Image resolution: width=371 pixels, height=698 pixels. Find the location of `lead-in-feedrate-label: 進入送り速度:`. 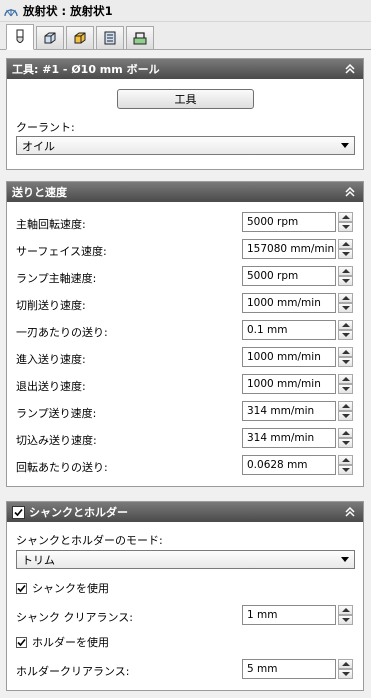

lead-in-feedrate-label: 進入送り速度: is located at coordinates (51, 359).